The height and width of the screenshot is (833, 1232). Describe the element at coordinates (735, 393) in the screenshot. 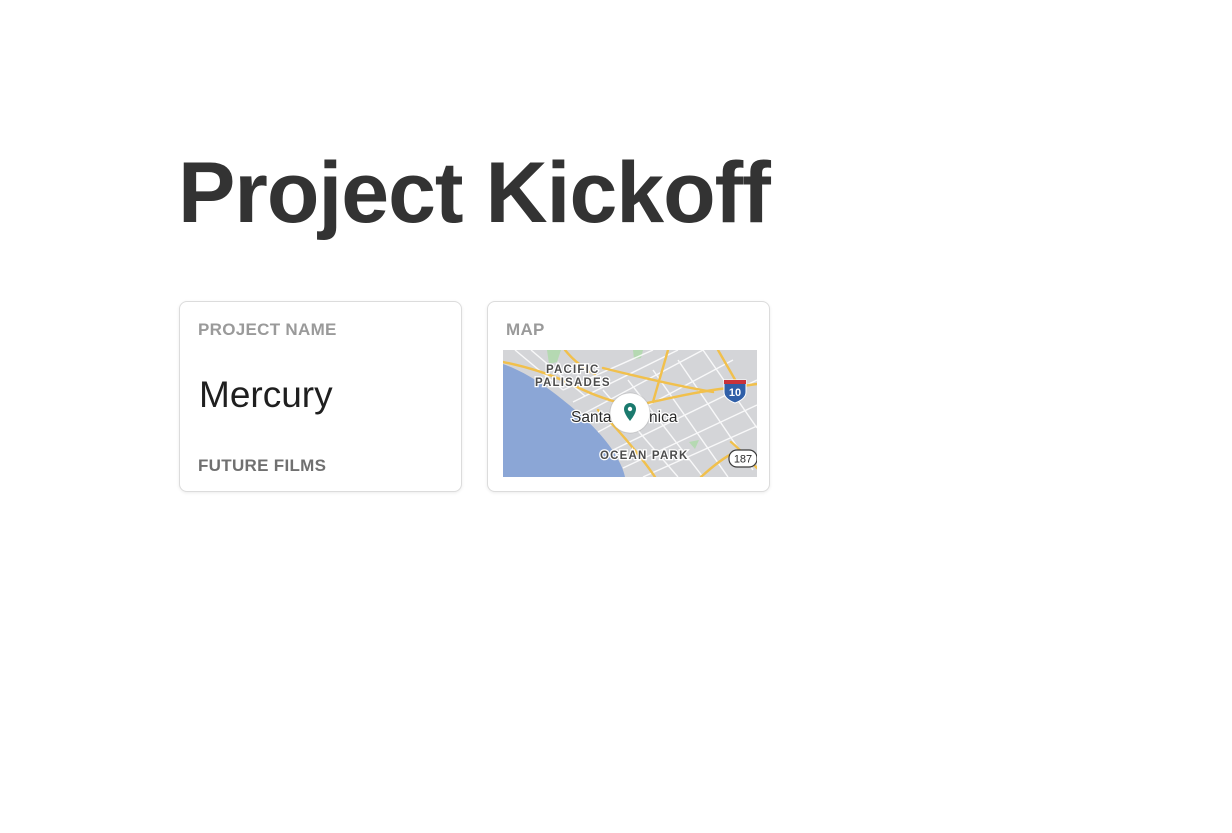

I see `interstate-10-number: 10` at that location.